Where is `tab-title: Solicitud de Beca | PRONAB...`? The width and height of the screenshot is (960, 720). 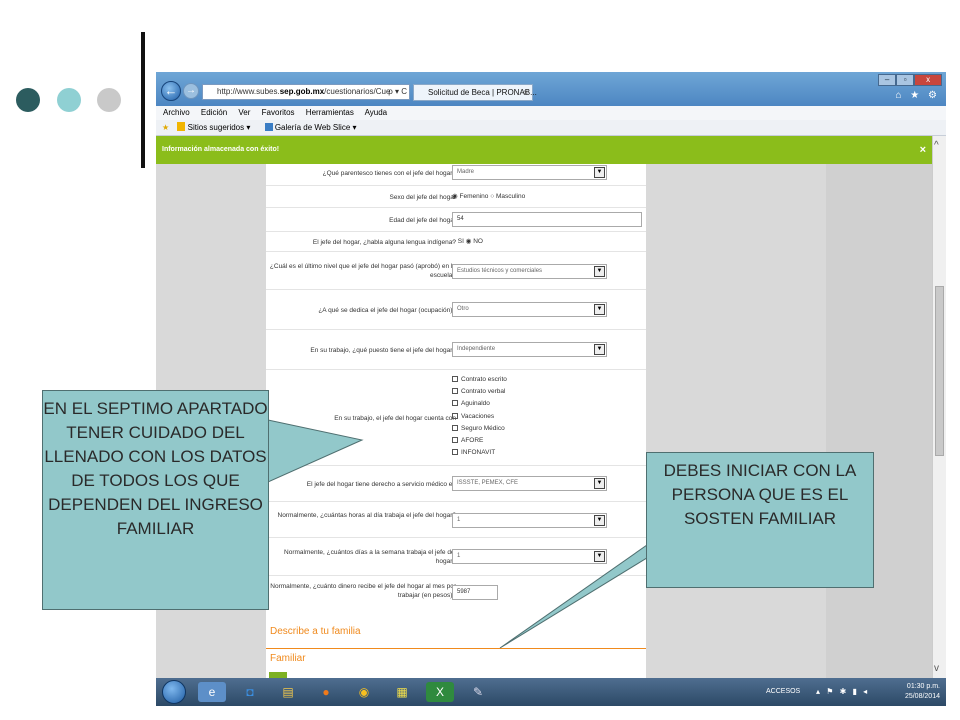
tab-title: Solicitud de Beca | PRONAB... is located at coordinates (482, 92).